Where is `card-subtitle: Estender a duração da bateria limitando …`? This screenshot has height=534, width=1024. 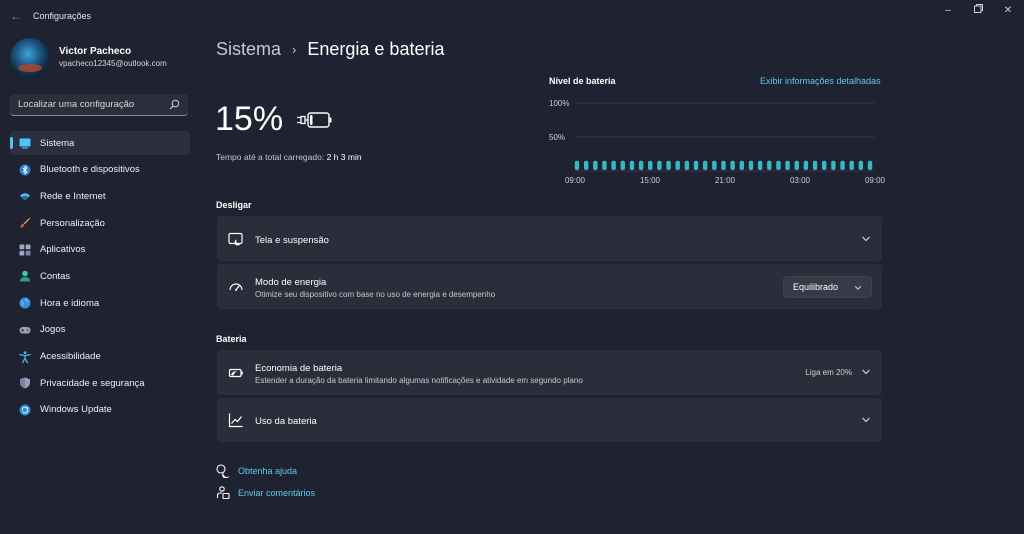
card-subtitle: Estender a duração da bateria limitando … is located at coordinates (419, 380).